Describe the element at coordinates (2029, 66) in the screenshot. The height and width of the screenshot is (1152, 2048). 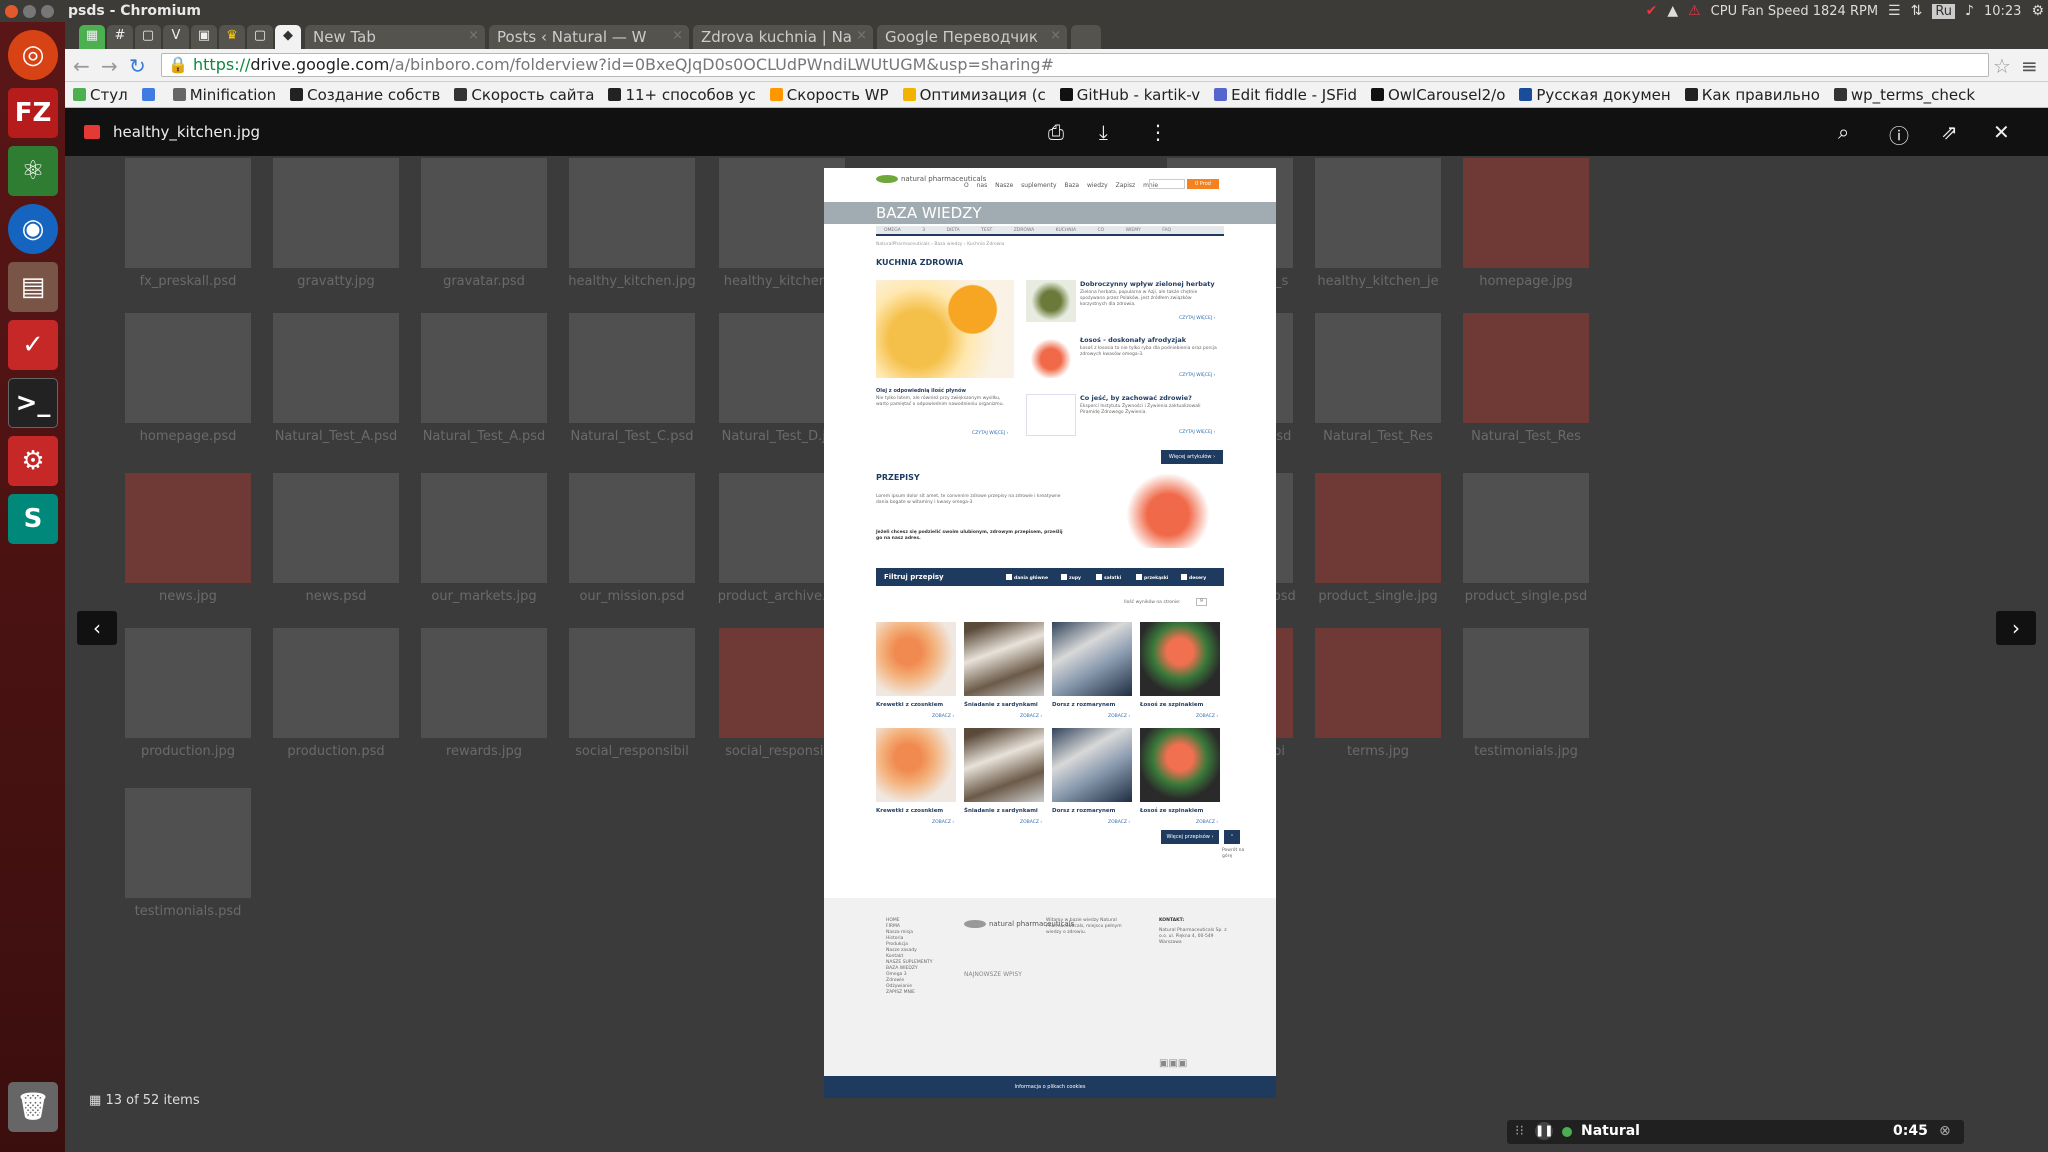
I see `menu-icon: ≡` at that location.